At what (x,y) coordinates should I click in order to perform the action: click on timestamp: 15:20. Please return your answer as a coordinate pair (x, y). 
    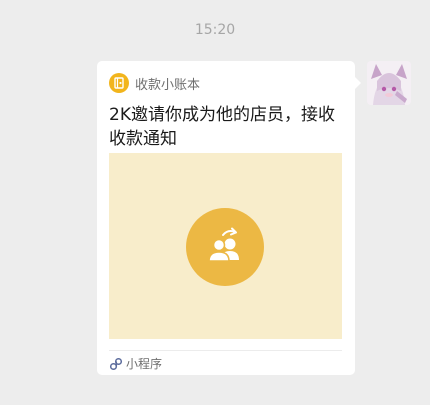
    Looking at the image, I should click on (215, 30).